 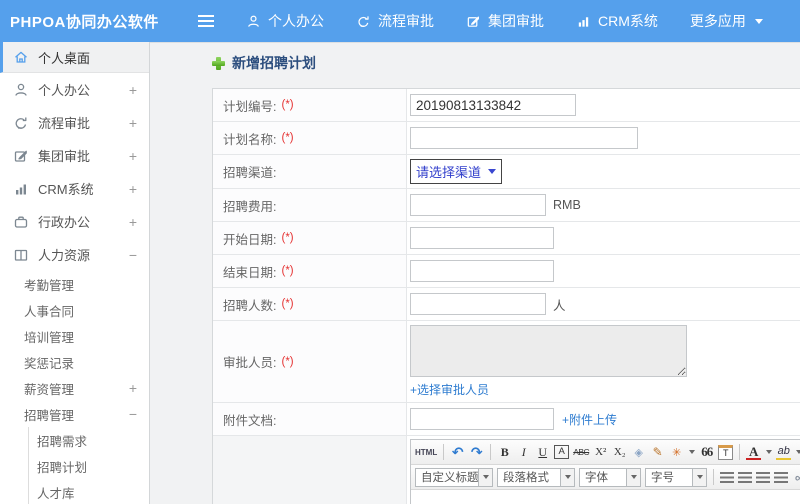 I want to click on sidebar-item-recruit-plan: 招聘计划, so click(x=89, y=466).